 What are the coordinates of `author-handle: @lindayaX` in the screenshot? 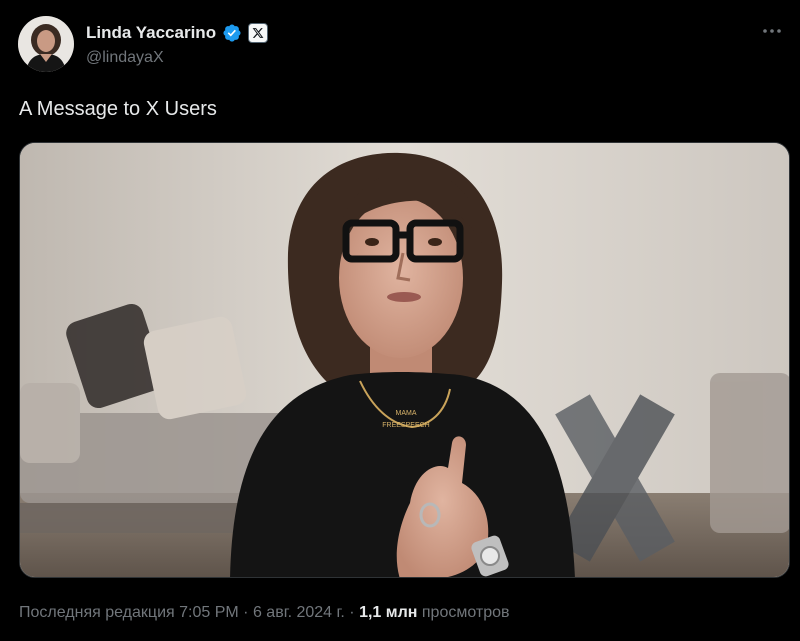 It's located at (125, 58).